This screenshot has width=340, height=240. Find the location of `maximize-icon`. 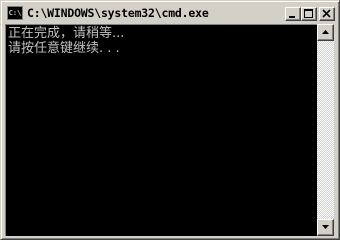

maximize-icon is located at coordinates (308, 13).